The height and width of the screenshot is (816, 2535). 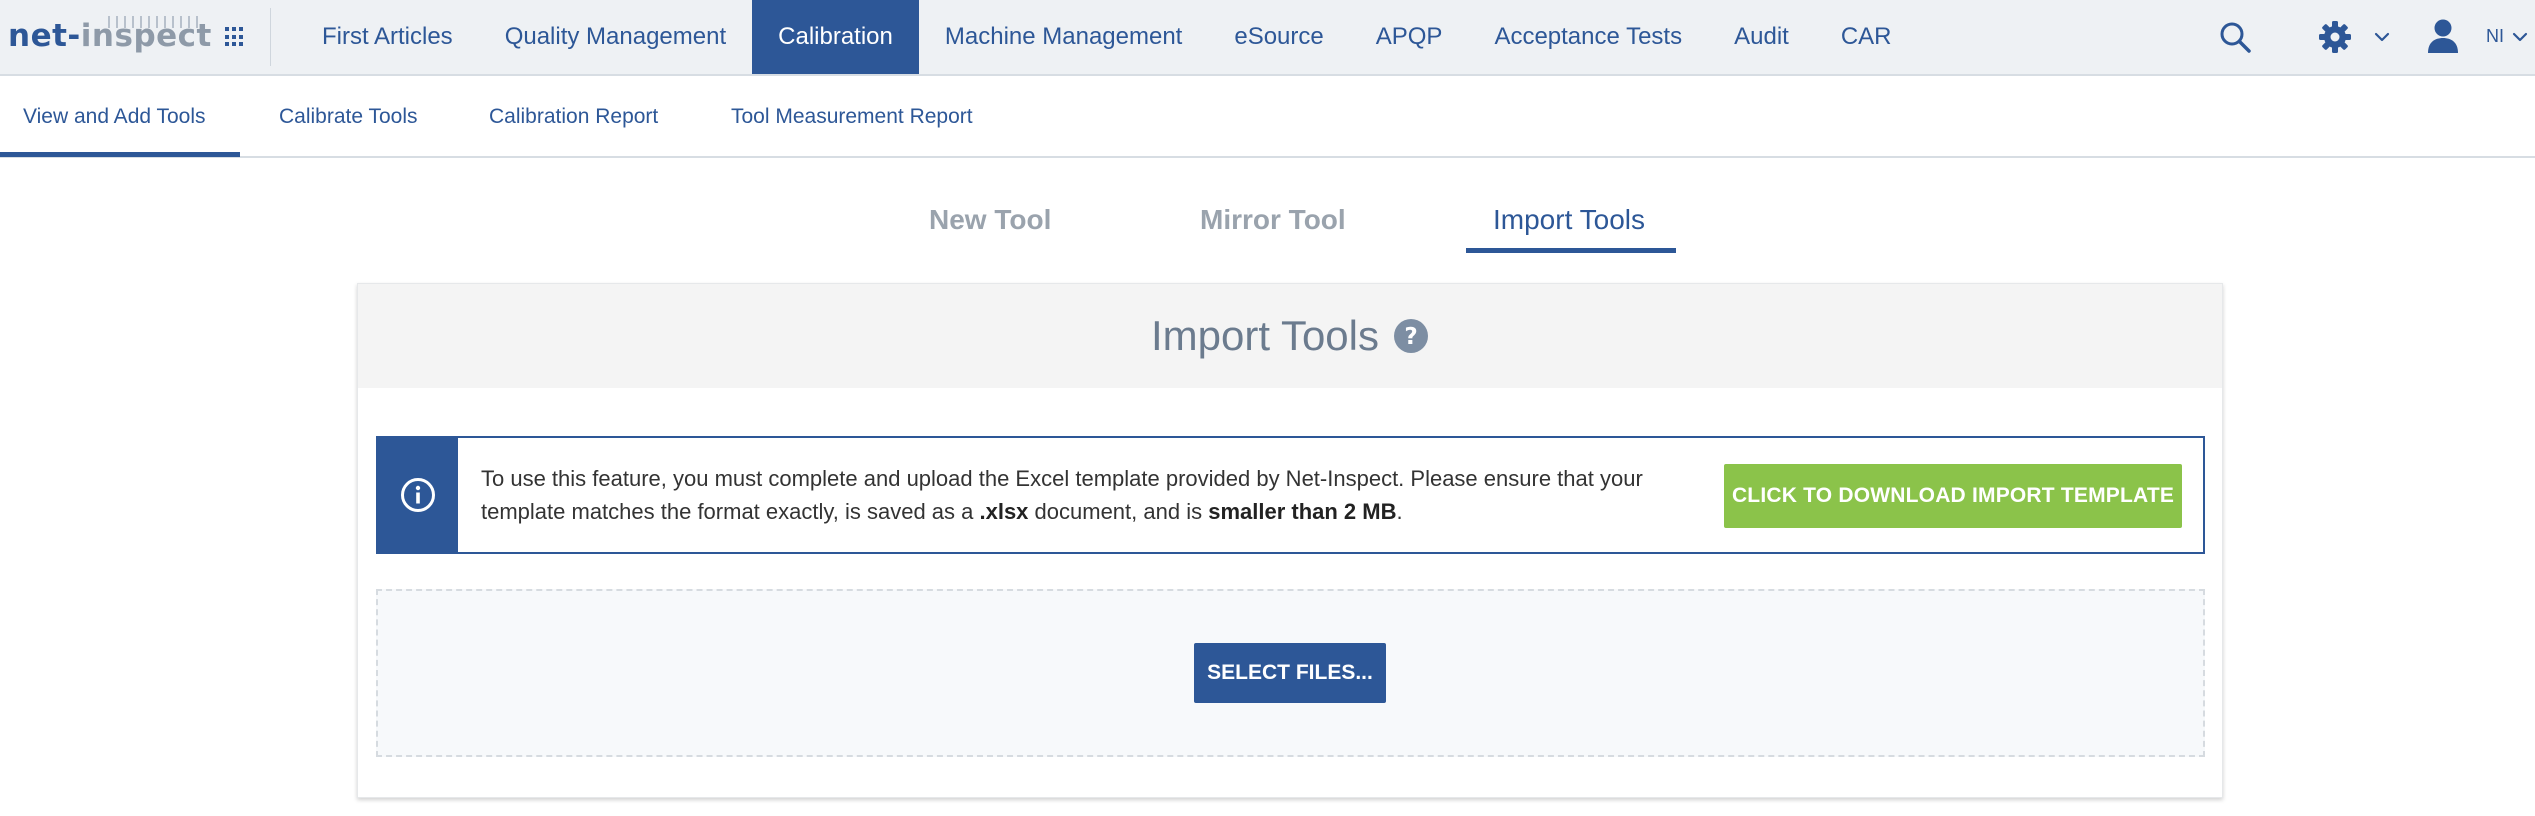 I want to click on net-inspect-logo: net - inspect, so click(x=110, y=36).